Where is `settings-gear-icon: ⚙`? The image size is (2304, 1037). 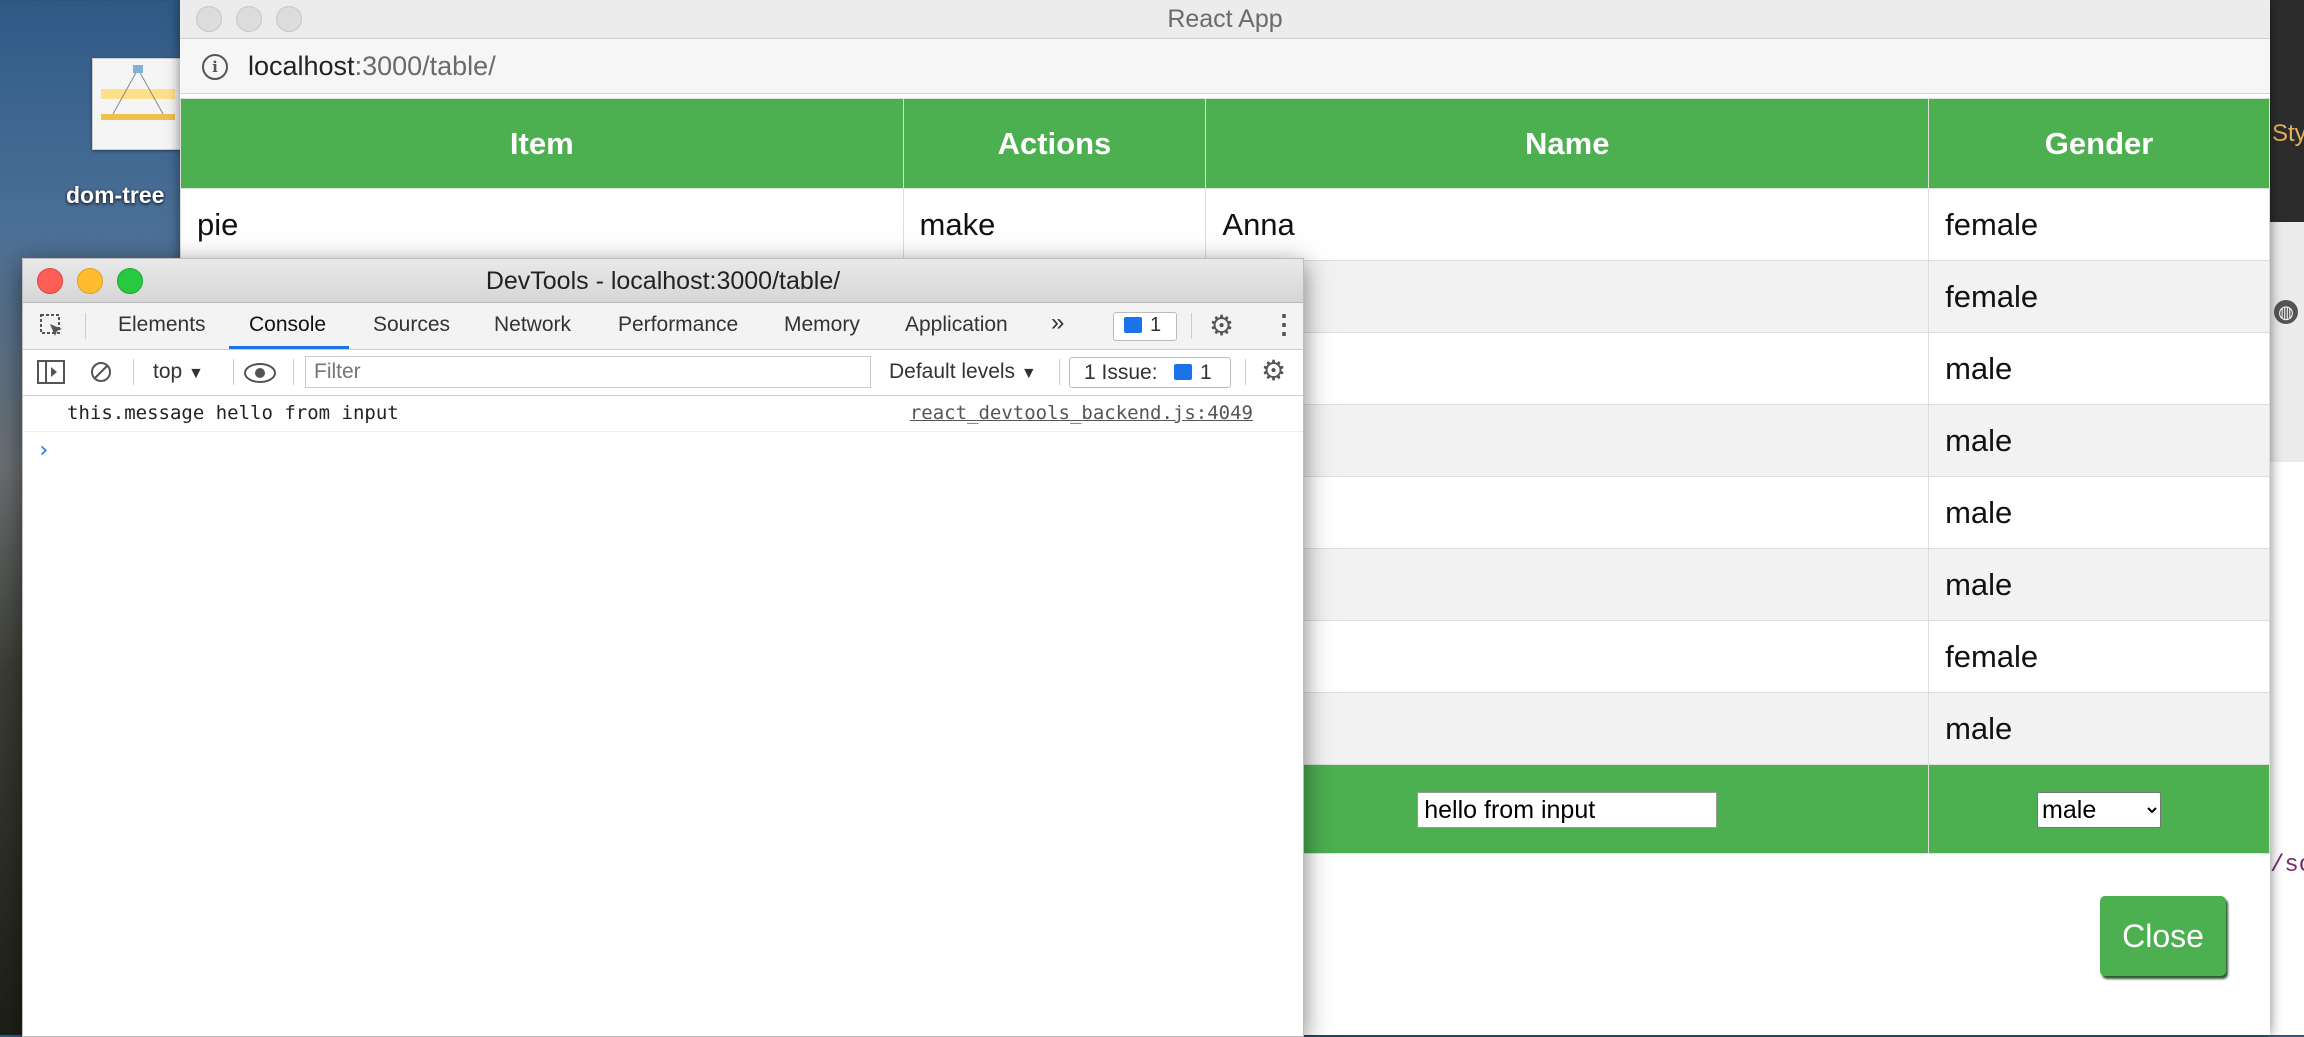
settings-gear-icon: ⚙ is located at coordinates (1221, 325).